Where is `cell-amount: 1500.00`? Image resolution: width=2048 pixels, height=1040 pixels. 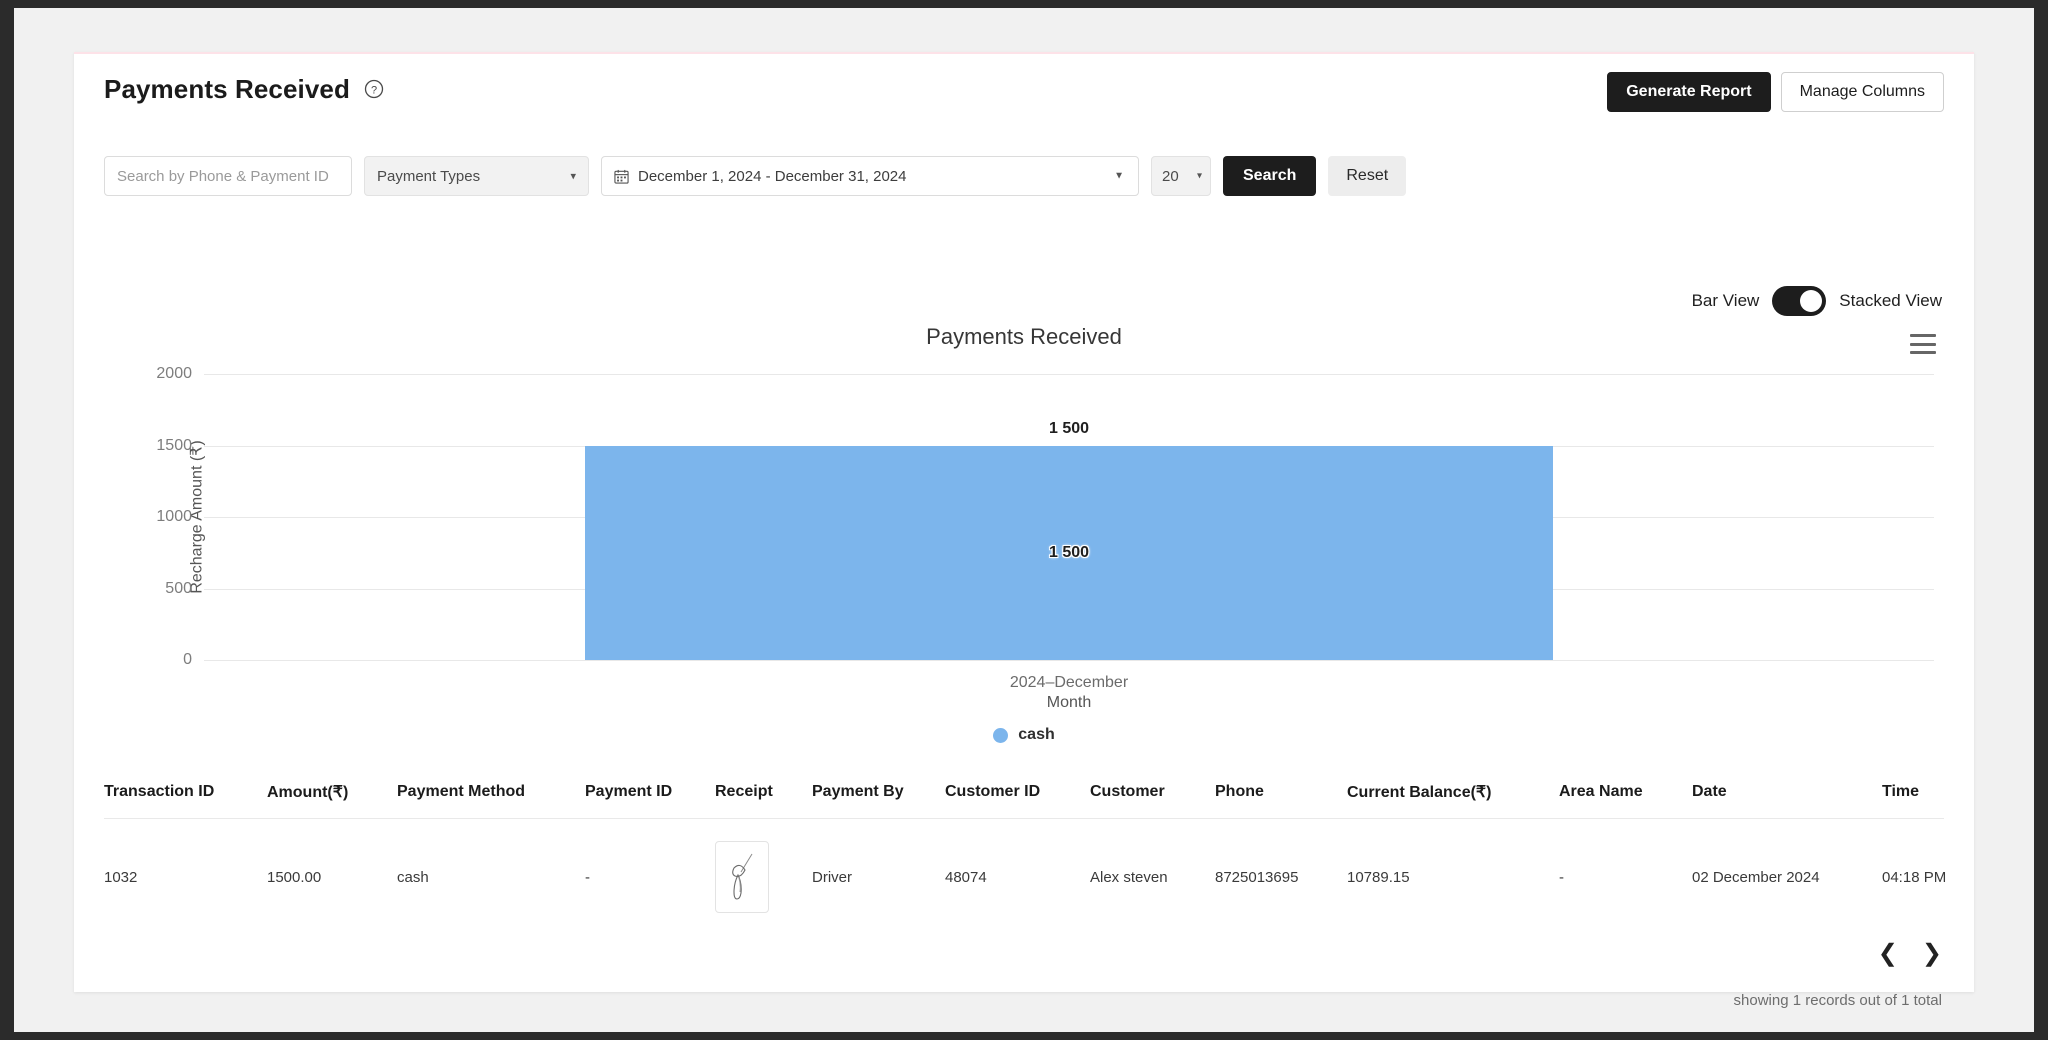
cell-amount: 1500.00 is located at coordinates (294, 877).